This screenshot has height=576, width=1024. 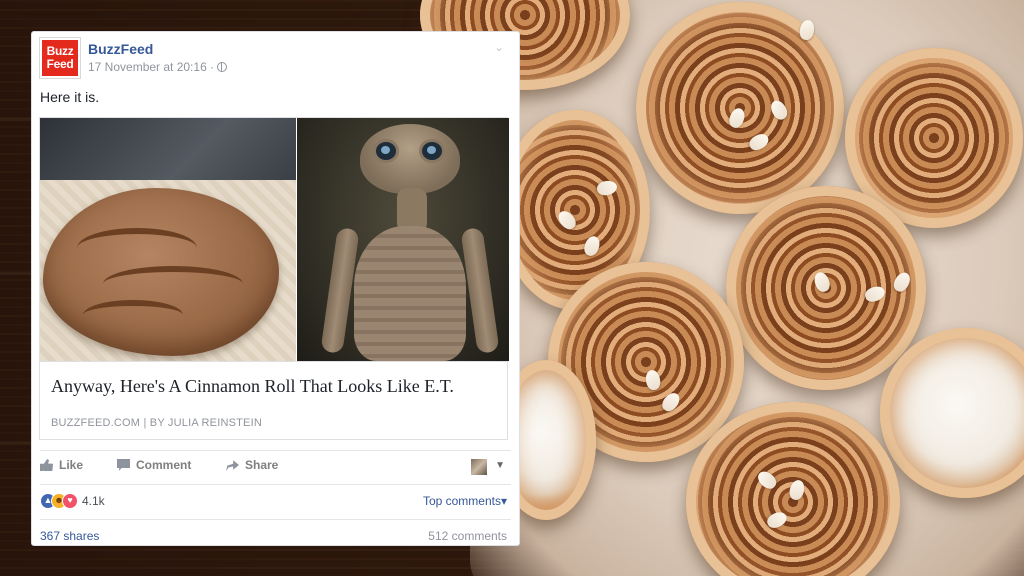 I want to click on link-byline: BY JULIA REINSTEIN, so click(x=205, y=423).